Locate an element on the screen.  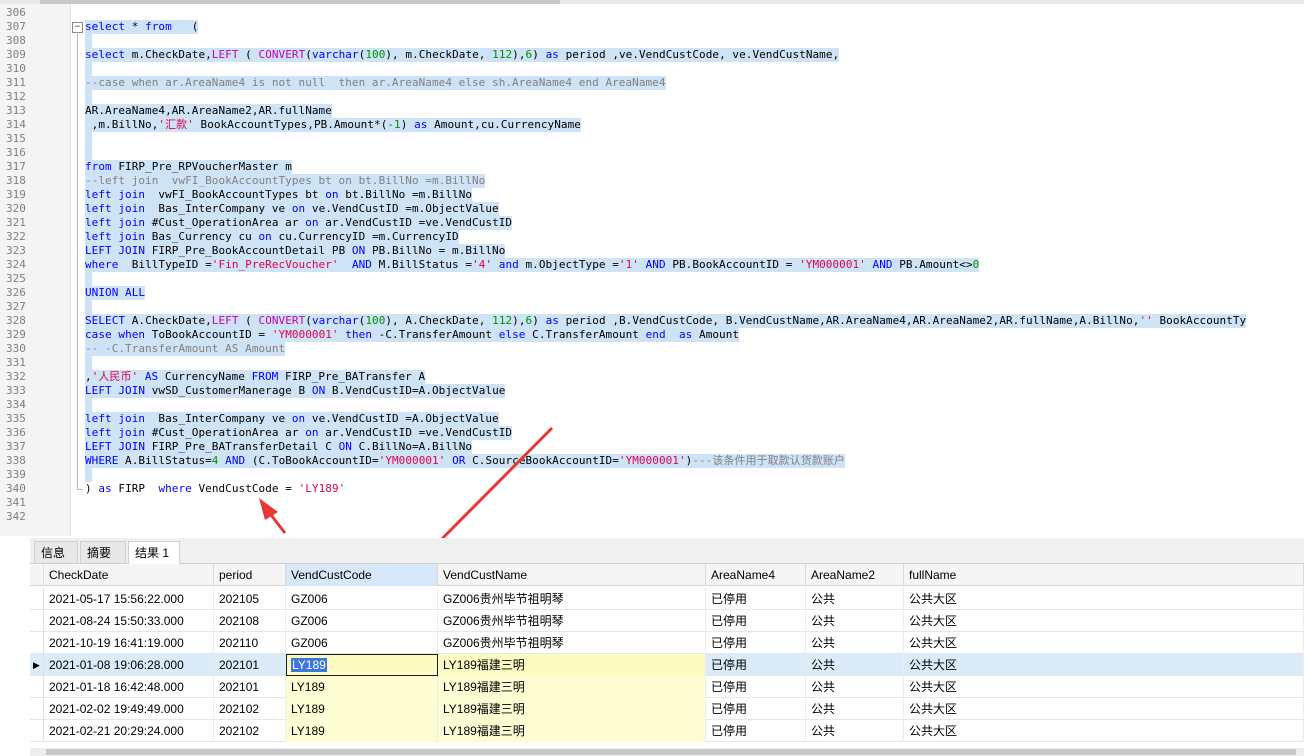
cell-period: 202105 is located at coordinates (250, 599).